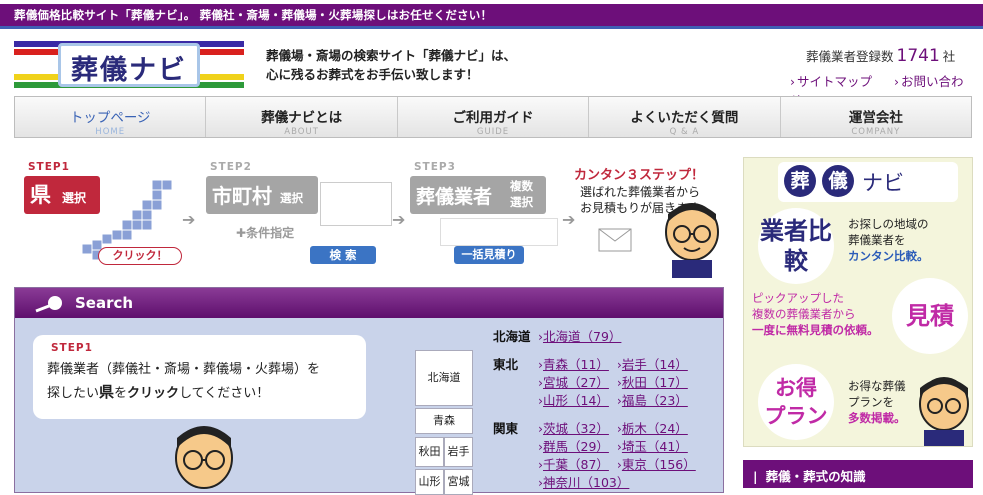 Image resolution: width=983 pixels, height=495 pixels. Describe the element at coordinates (949, 56) in the screenshot. I see `registration-unit: 社` at that location.